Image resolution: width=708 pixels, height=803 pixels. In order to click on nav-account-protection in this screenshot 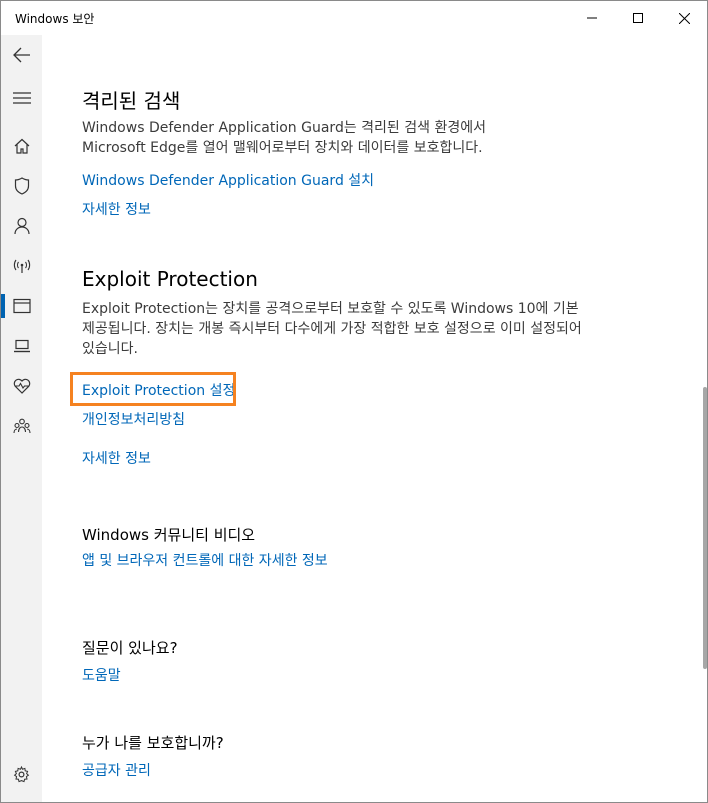, I will do `click(21, 226)`.